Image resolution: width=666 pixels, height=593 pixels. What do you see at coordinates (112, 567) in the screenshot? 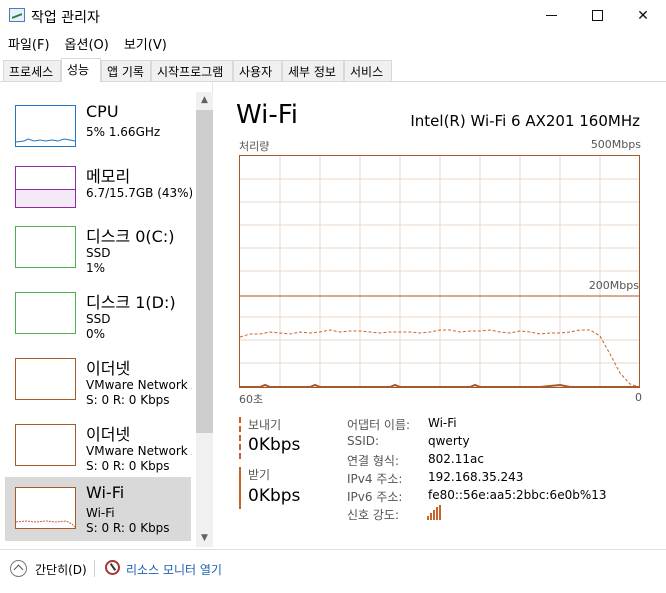
I see `resource-monitor-icon` at bounding box center [112, 567].